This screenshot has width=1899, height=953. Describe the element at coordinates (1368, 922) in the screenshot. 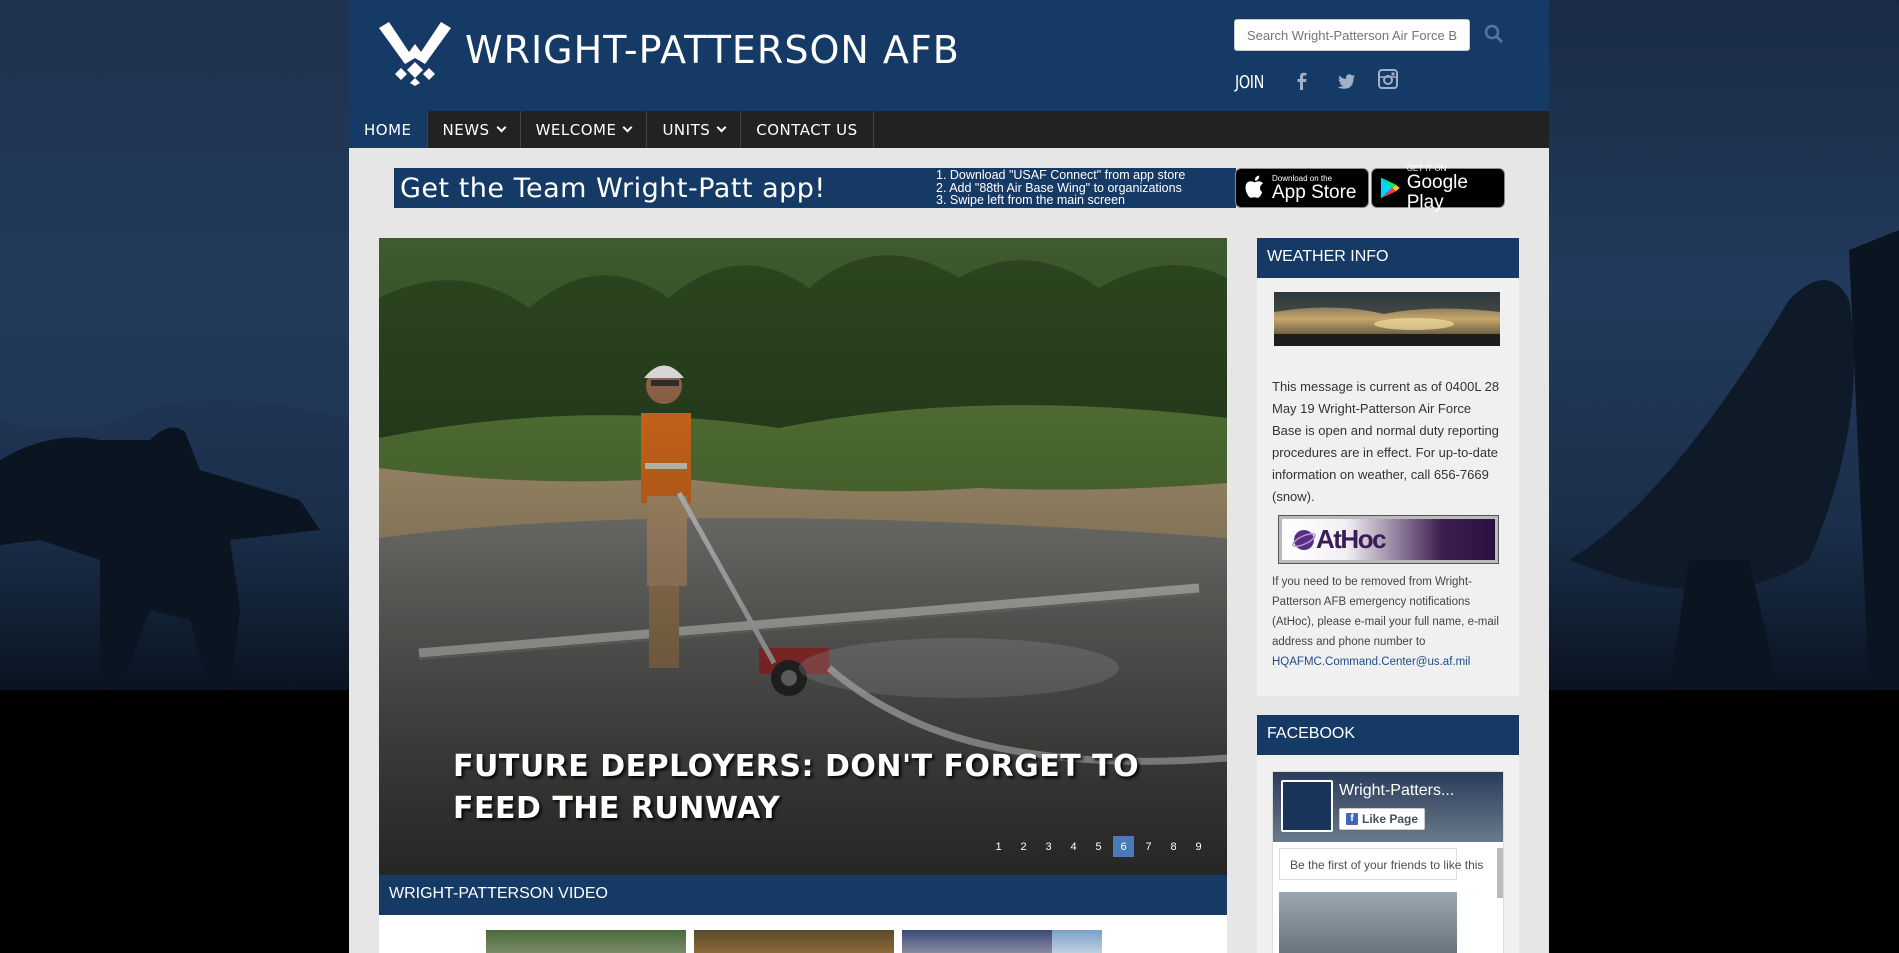

I see `facebook-post-image` at that location.